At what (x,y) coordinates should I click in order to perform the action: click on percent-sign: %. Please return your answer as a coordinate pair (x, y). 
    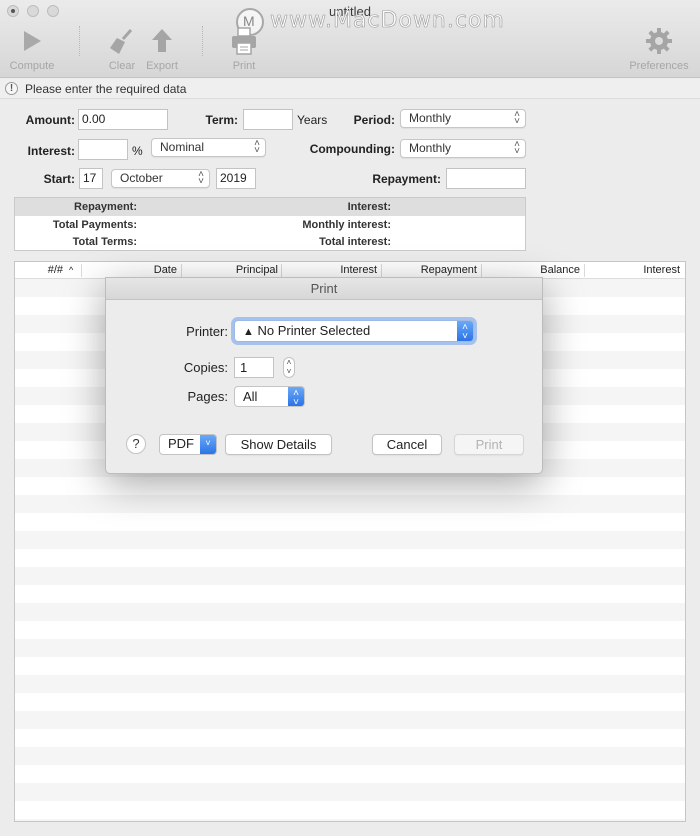
    Looking at the image, I should click on (137, 151).